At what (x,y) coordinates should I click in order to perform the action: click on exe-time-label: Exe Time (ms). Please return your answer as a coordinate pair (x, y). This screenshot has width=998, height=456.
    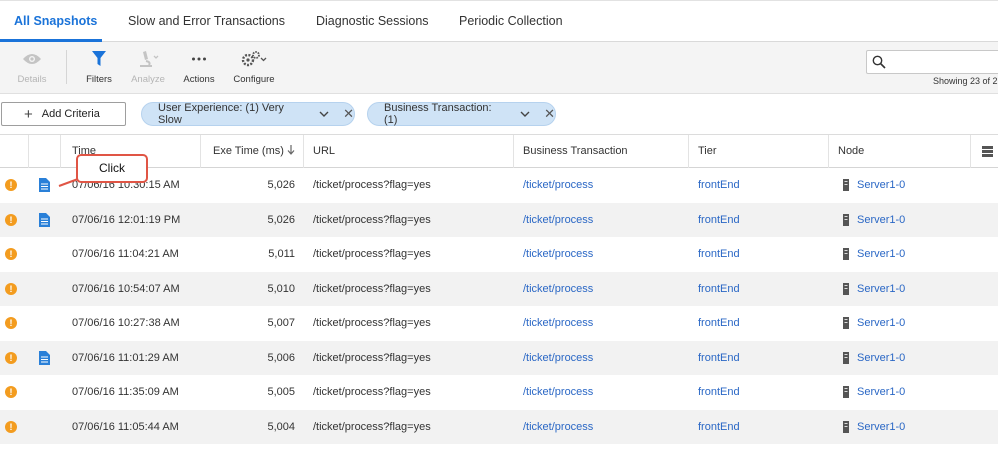
    Looking at the image, I should click on (248, 151).